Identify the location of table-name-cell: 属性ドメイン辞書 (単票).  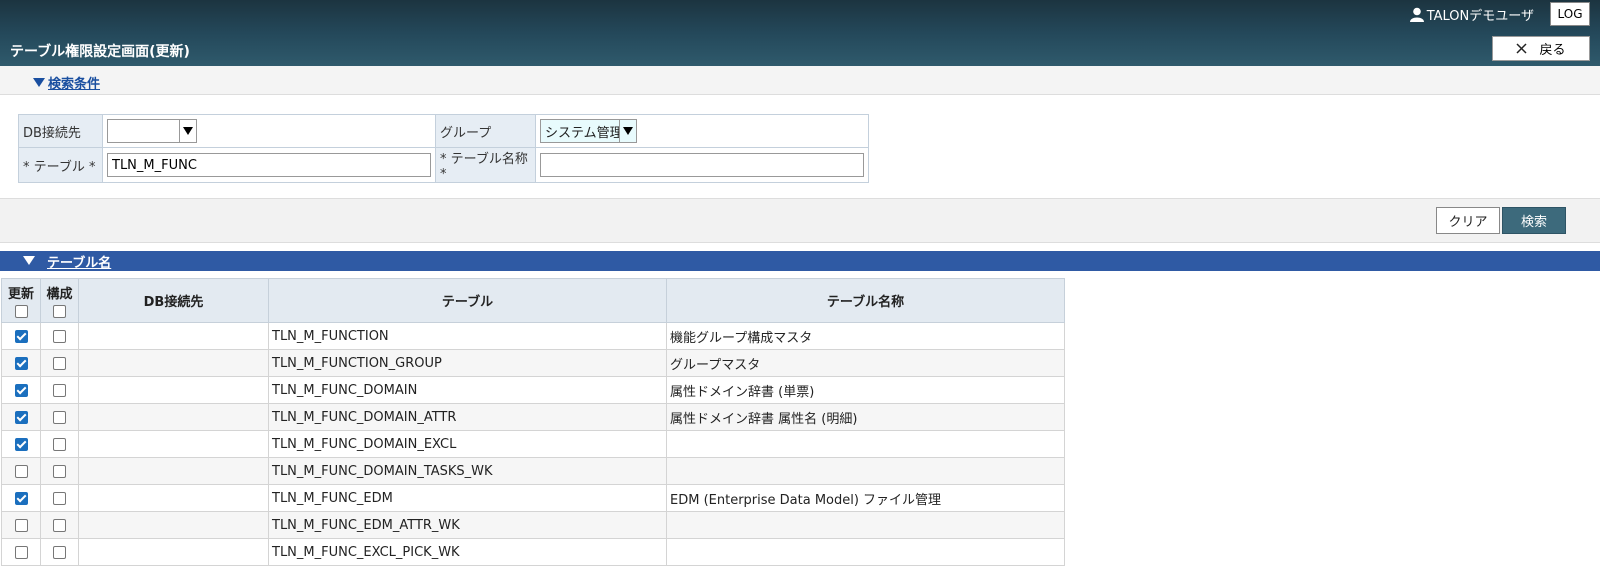
(865, 390).